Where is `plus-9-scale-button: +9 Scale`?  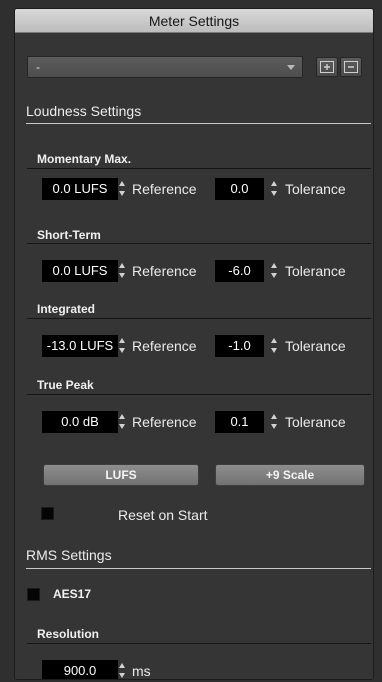 plus-9-scale-button: +9 Scale is located at coordinates (290, 475).